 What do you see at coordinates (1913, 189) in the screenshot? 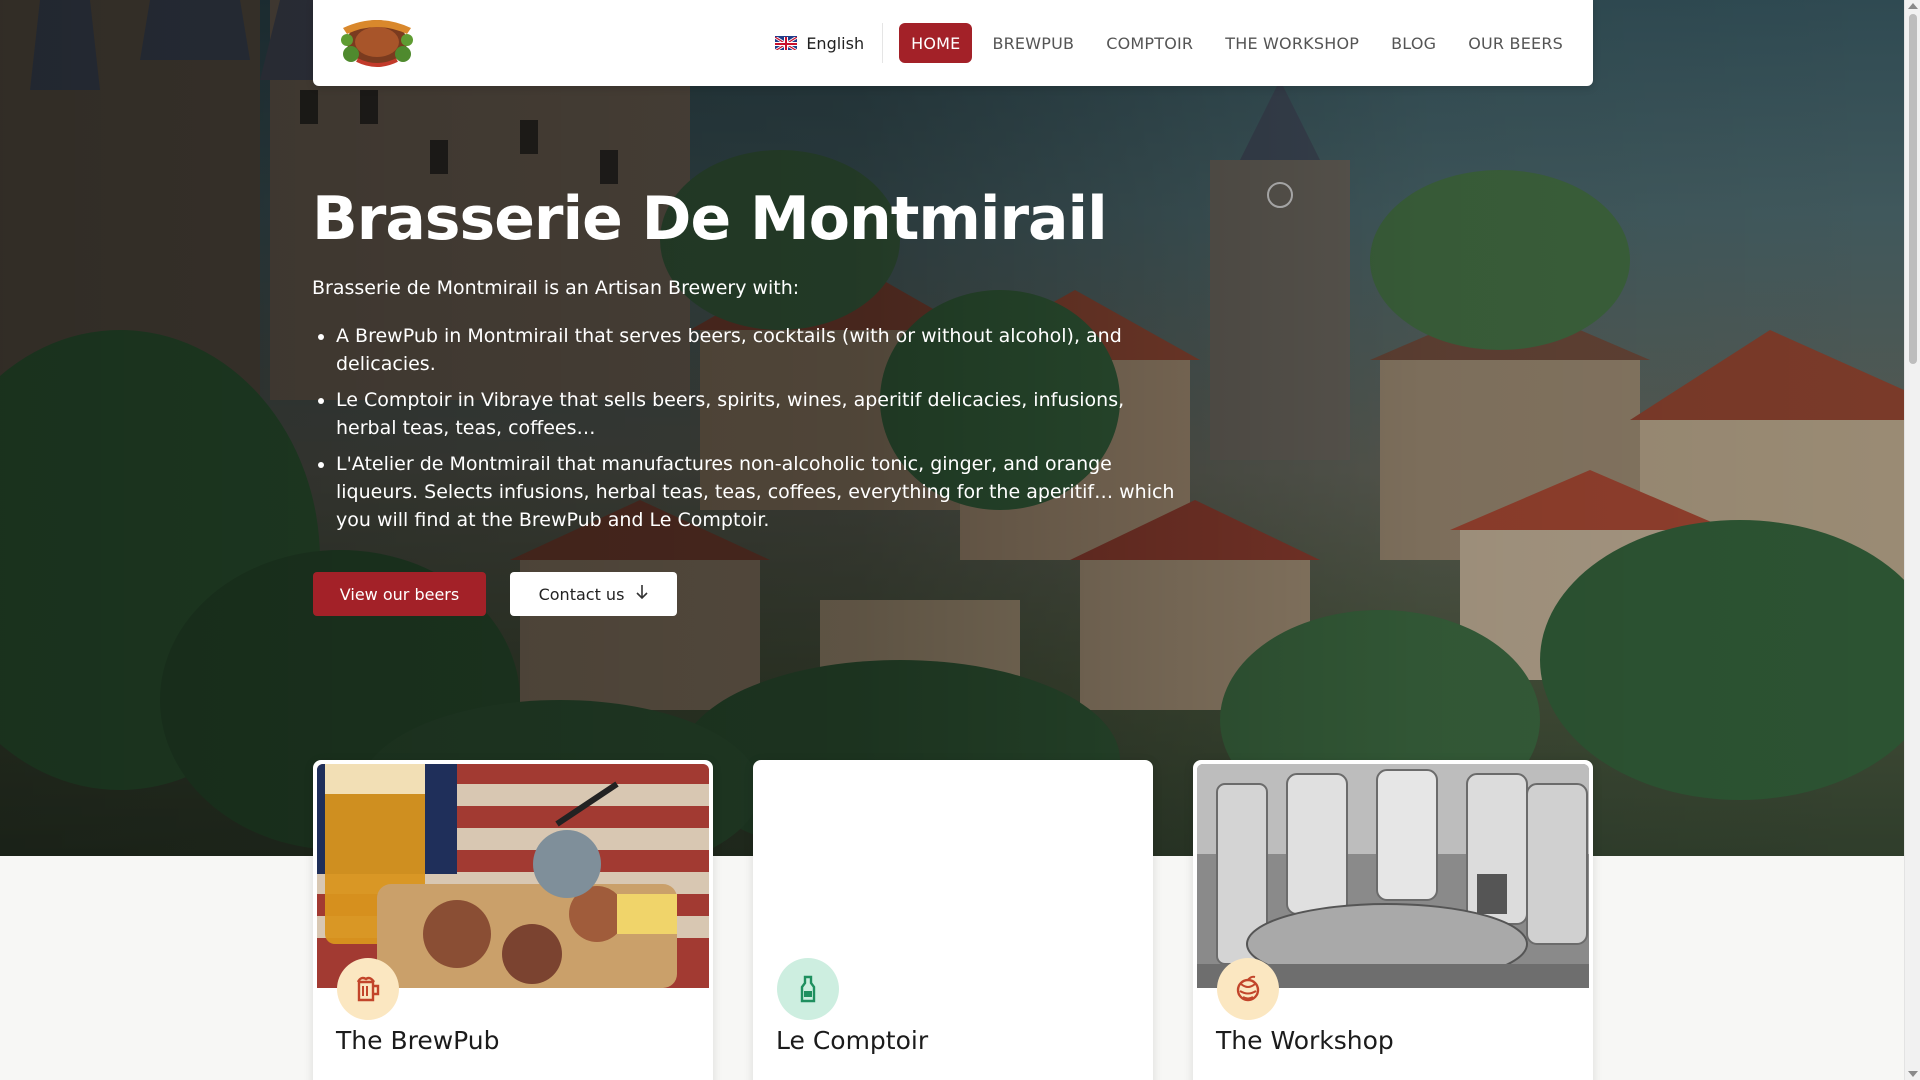
I see `scroll-thumb` at bounding box center [1913, 189].